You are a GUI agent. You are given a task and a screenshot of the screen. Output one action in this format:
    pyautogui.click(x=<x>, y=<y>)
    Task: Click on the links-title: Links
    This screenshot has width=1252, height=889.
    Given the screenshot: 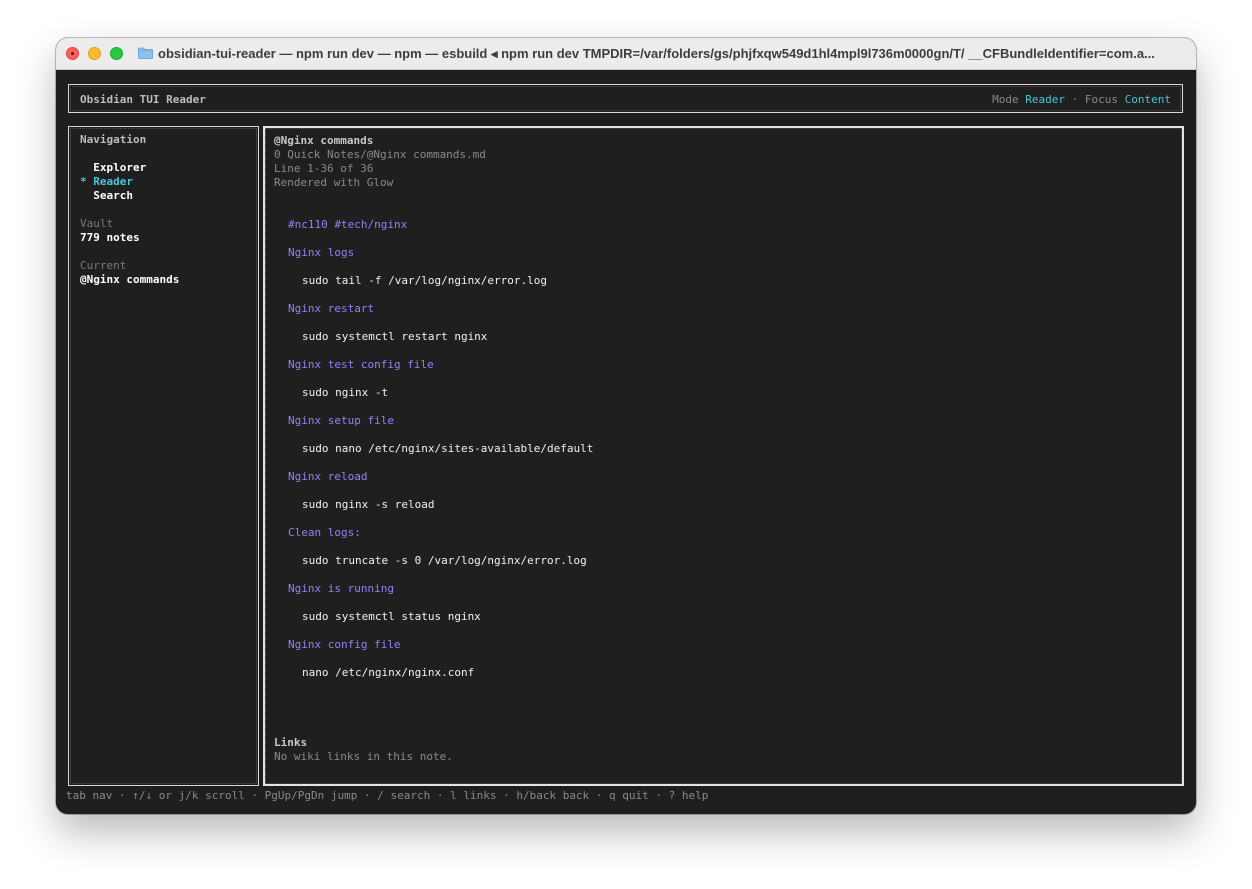 What is the action you would take?
    pyautogui.click(x=291, y=742)
    